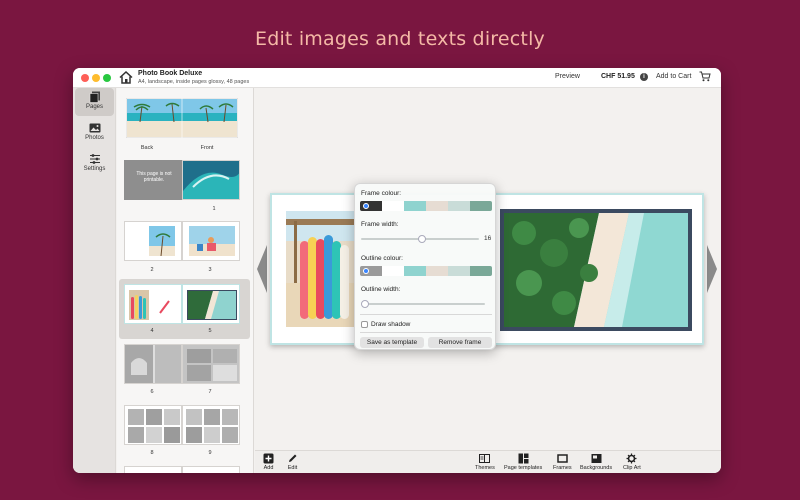  What do you see at coordinates (268, 458) in the screenshot?
I see `add-icon` at bounding box center [268, 458].